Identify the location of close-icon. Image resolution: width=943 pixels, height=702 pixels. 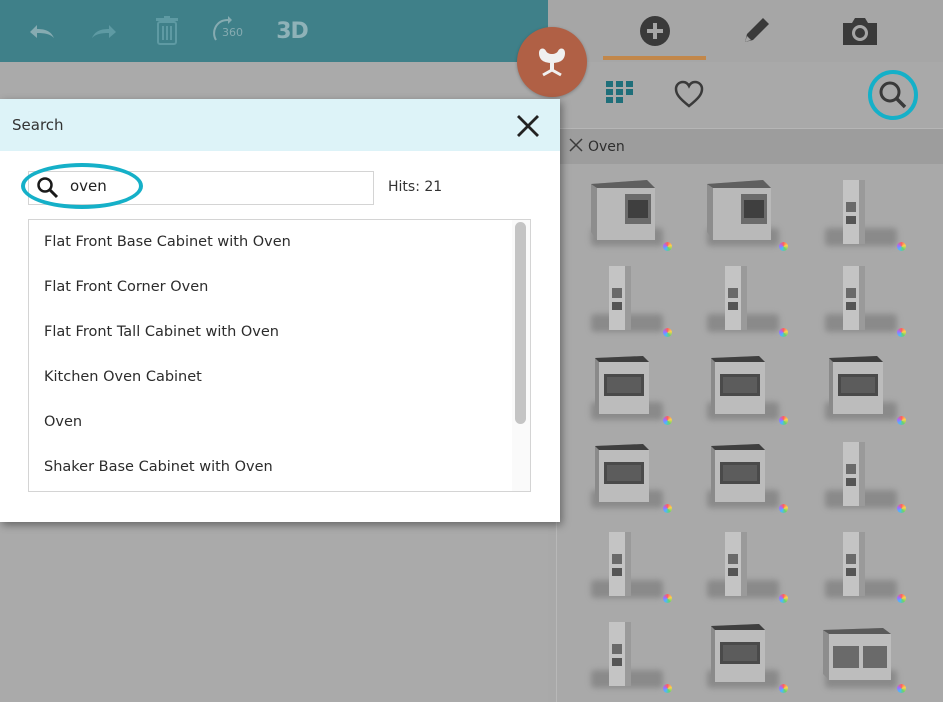
(528, 126).